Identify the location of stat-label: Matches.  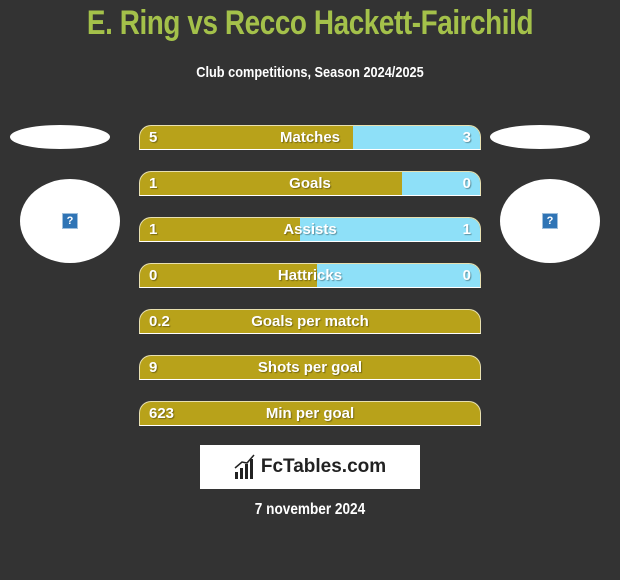
(310, 137).